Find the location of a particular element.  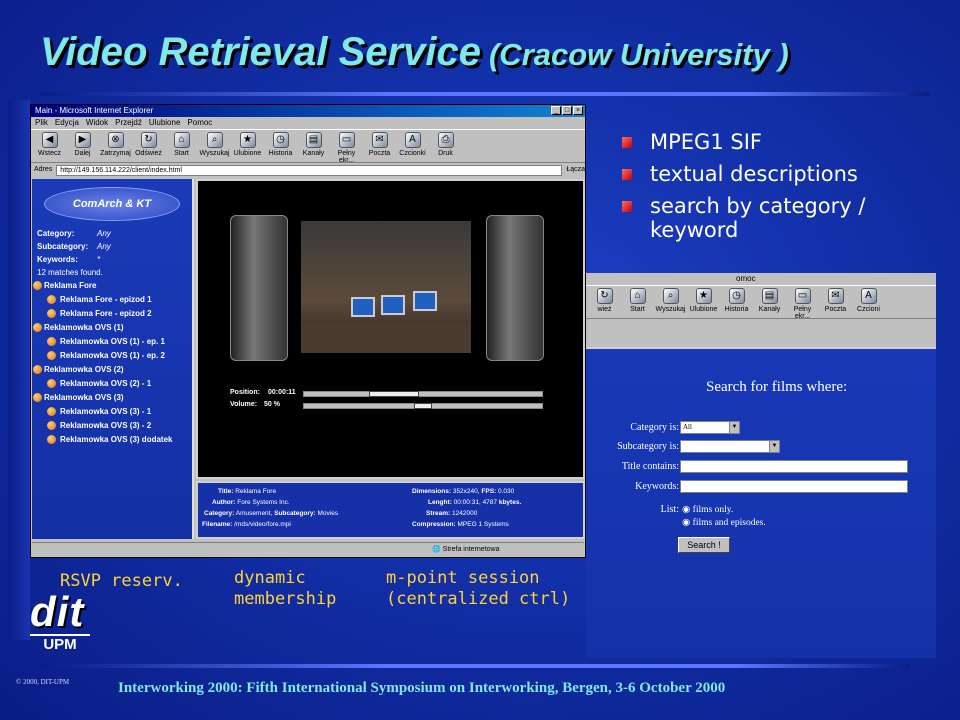

result-item: Reklama Fore - epizod 2 is located at coordinates (112, 314).